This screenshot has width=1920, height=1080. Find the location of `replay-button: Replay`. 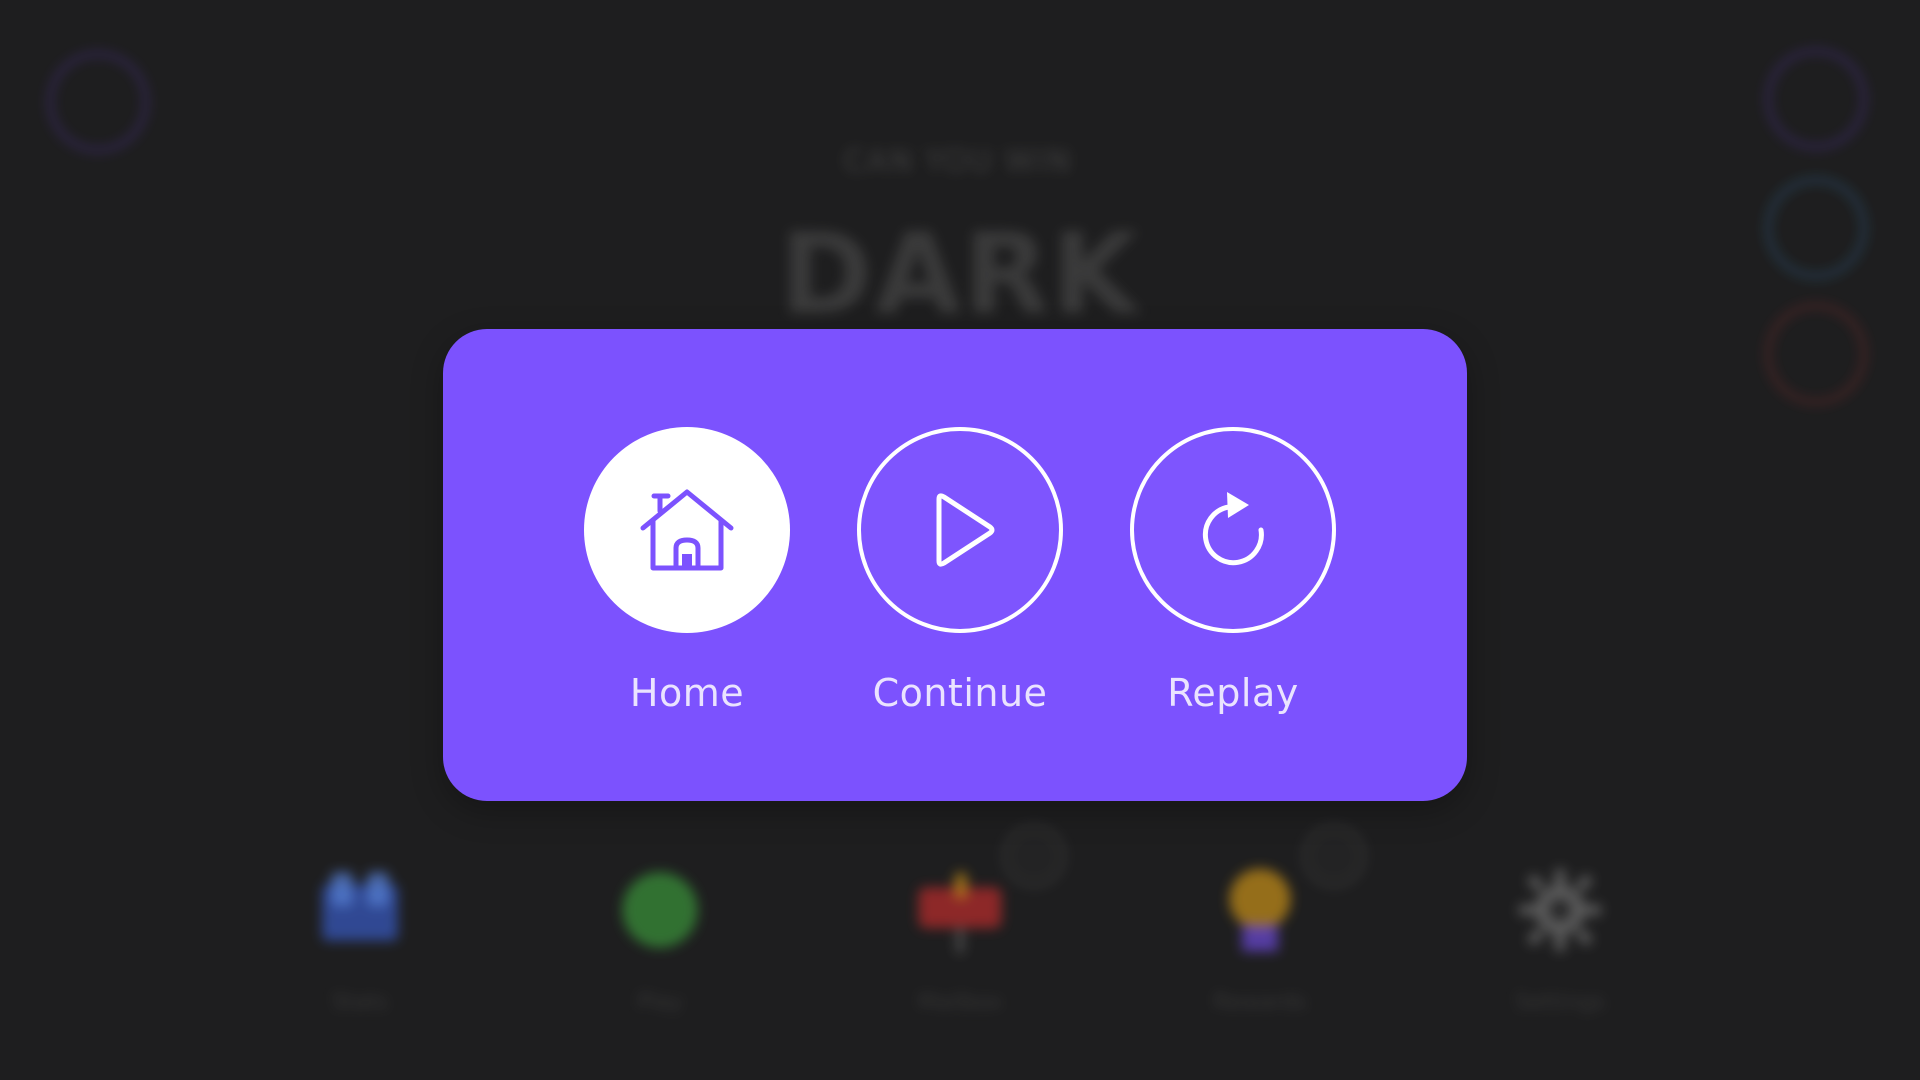

replay-button: Replay is located at coordinates (1233, 587).